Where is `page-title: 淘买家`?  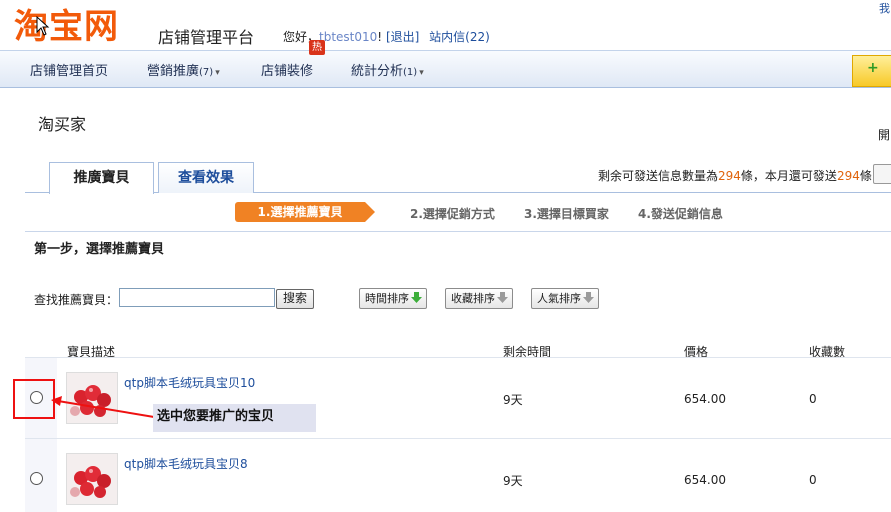 page-title: 淘买家 is located at coordinates (62, 124).